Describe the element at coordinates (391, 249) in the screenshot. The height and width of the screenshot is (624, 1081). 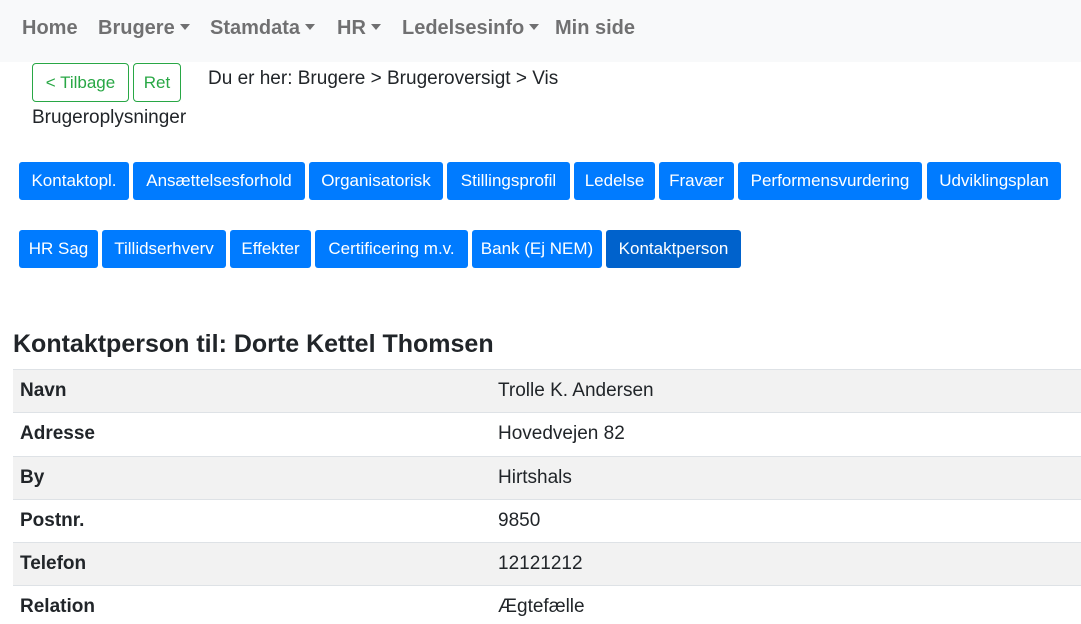
I see `tab-certificering: Certificering m.v.` at that location.